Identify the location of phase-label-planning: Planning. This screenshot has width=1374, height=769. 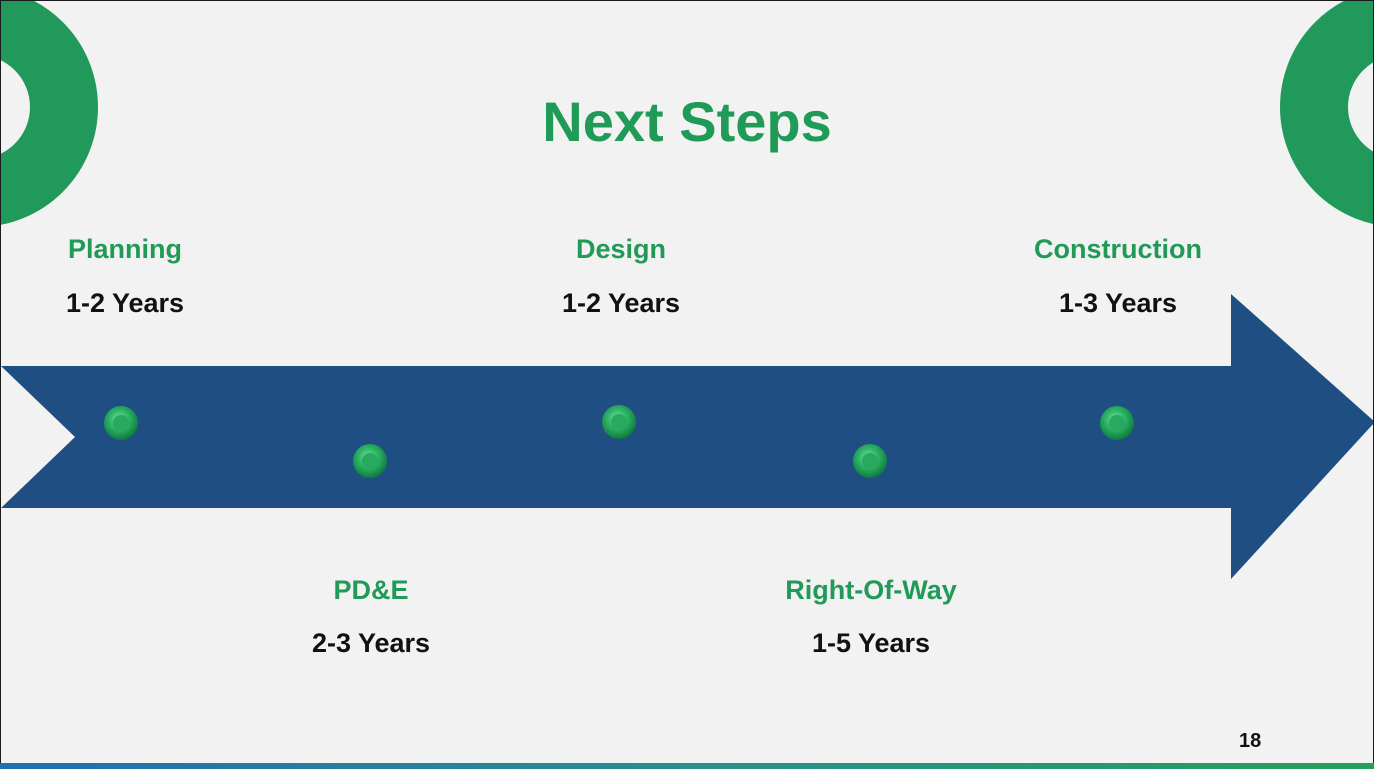
(125, 249).